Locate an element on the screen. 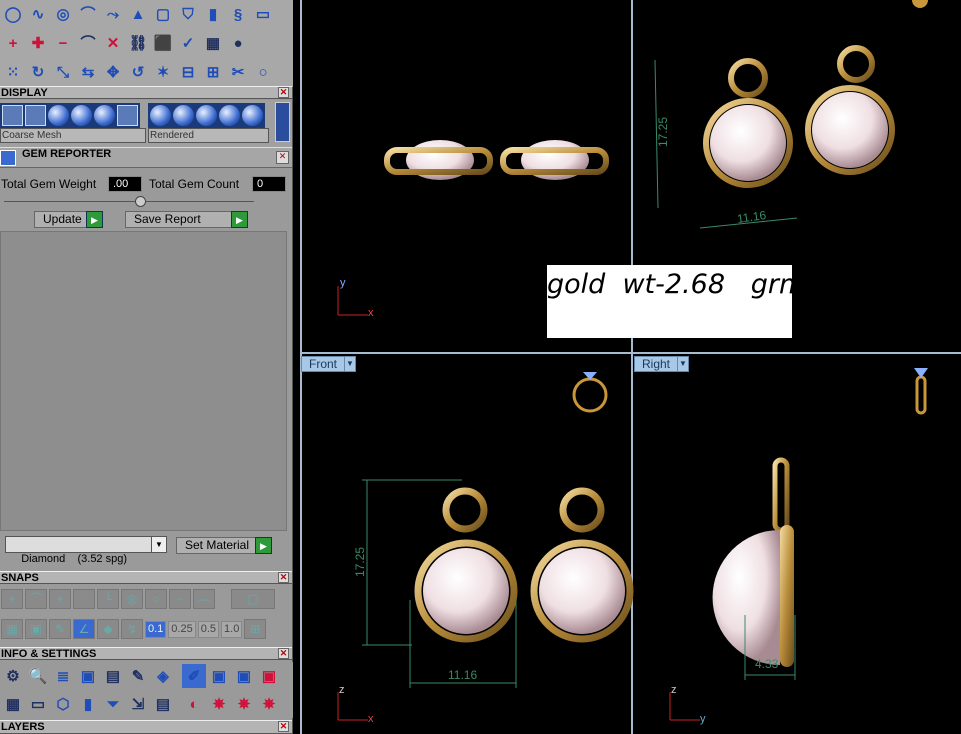 The width and height of the screenshot is (961, 734). sweep-tool-icon: ⤳ is located at coordinates (113, 15).